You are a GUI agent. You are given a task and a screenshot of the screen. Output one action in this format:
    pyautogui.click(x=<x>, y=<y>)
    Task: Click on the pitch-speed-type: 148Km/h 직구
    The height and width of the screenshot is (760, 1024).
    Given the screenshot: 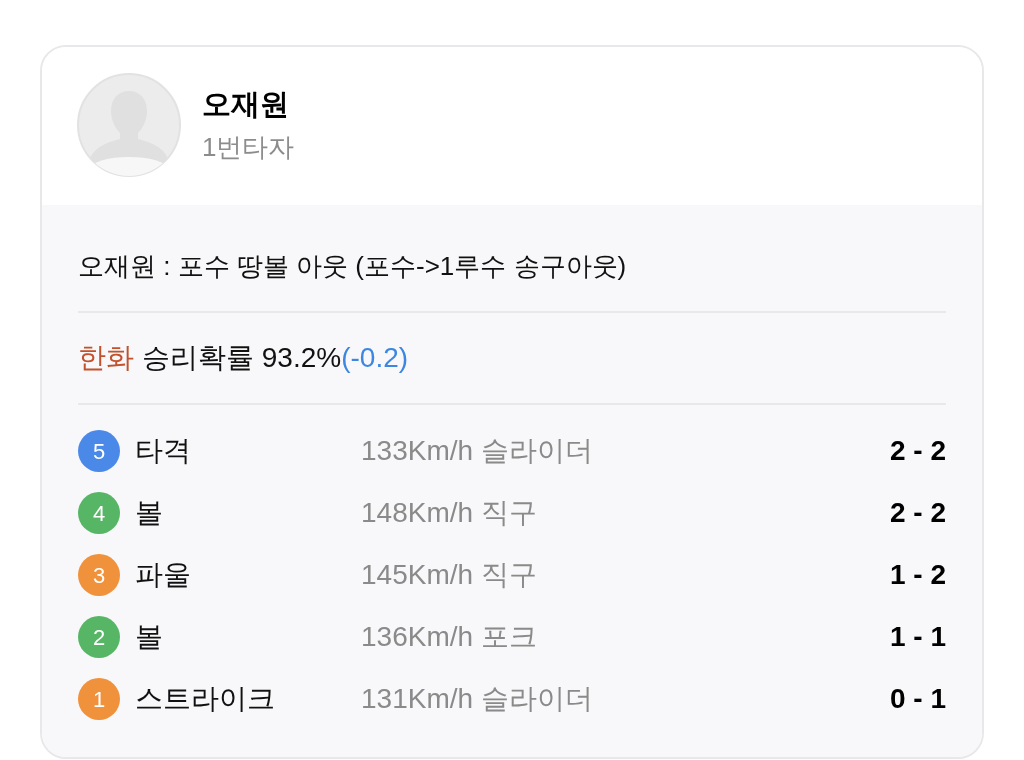 What is the action you would take?
    pyautogui.click(x=449, y=513)
    